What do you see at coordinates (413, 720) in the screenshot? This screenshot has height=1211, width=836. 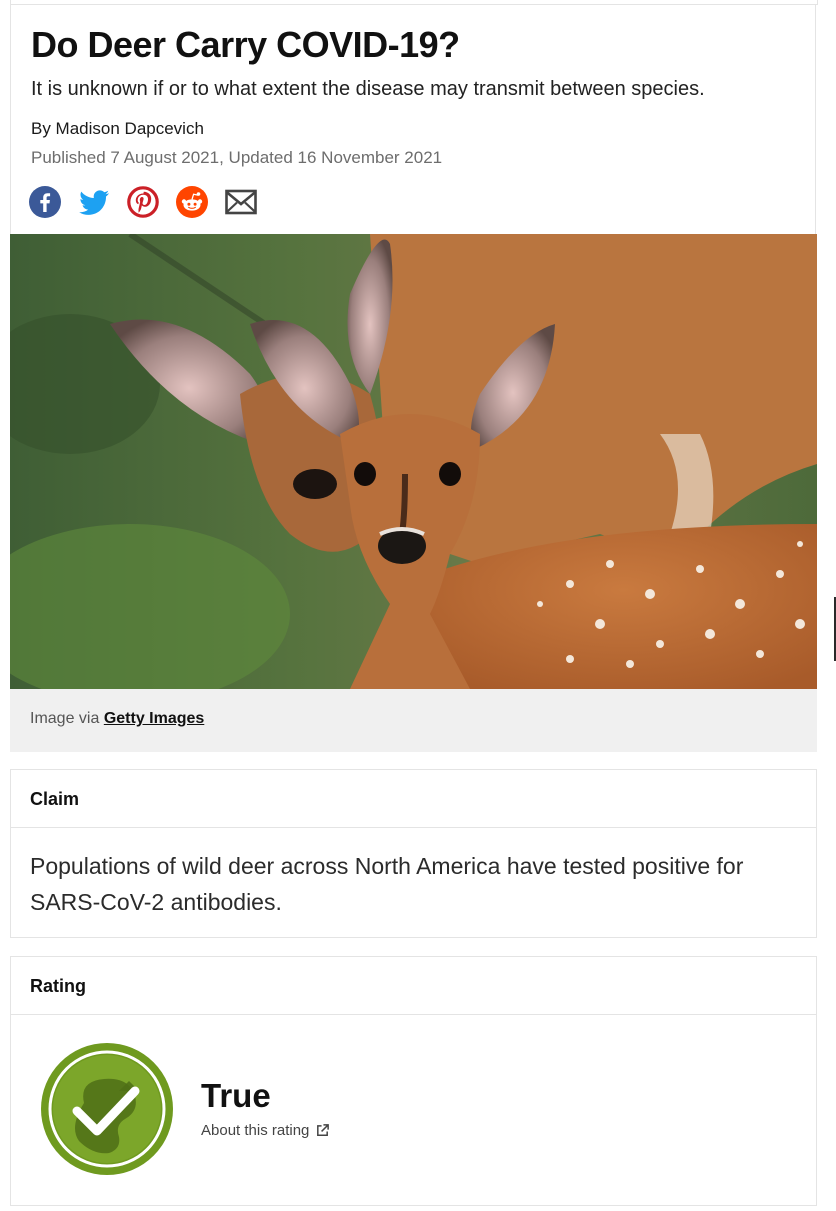 I see `image-caption: Image via Getty Images` at bounding box center [413, 720].